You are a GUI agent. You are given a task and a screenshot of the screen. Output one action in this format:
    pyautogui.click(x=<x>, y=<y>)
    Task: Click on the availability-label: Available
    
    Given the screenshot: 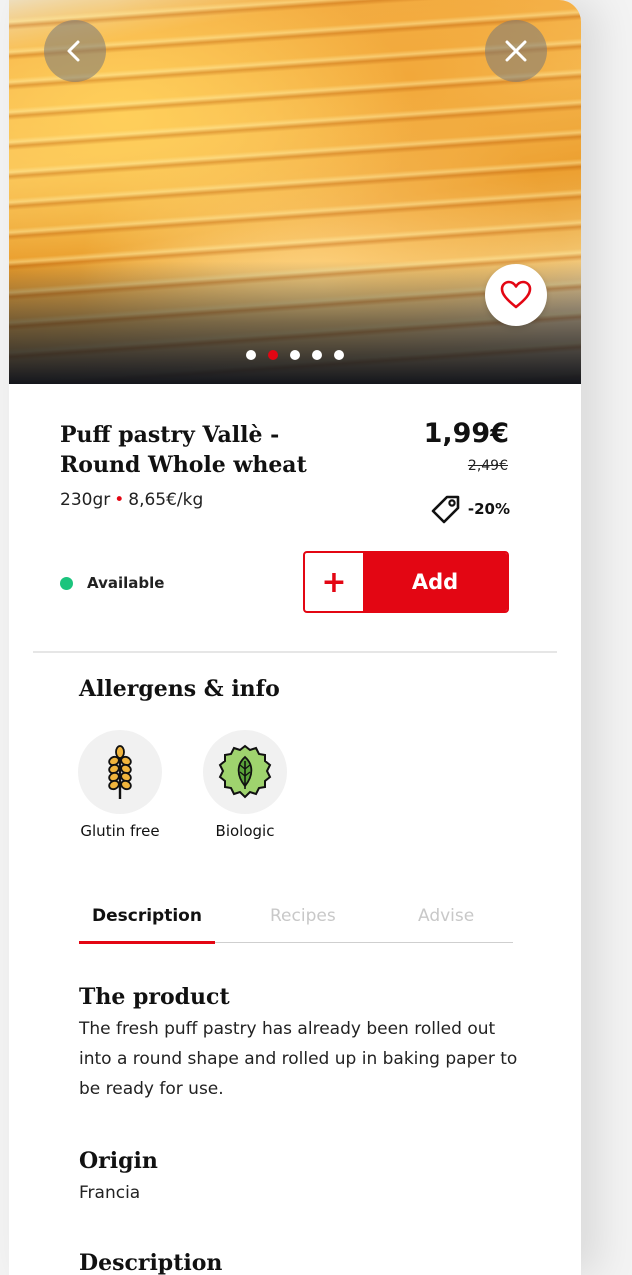 What is the action you would take?
    pyautogui.click(x=126, y=583)
    